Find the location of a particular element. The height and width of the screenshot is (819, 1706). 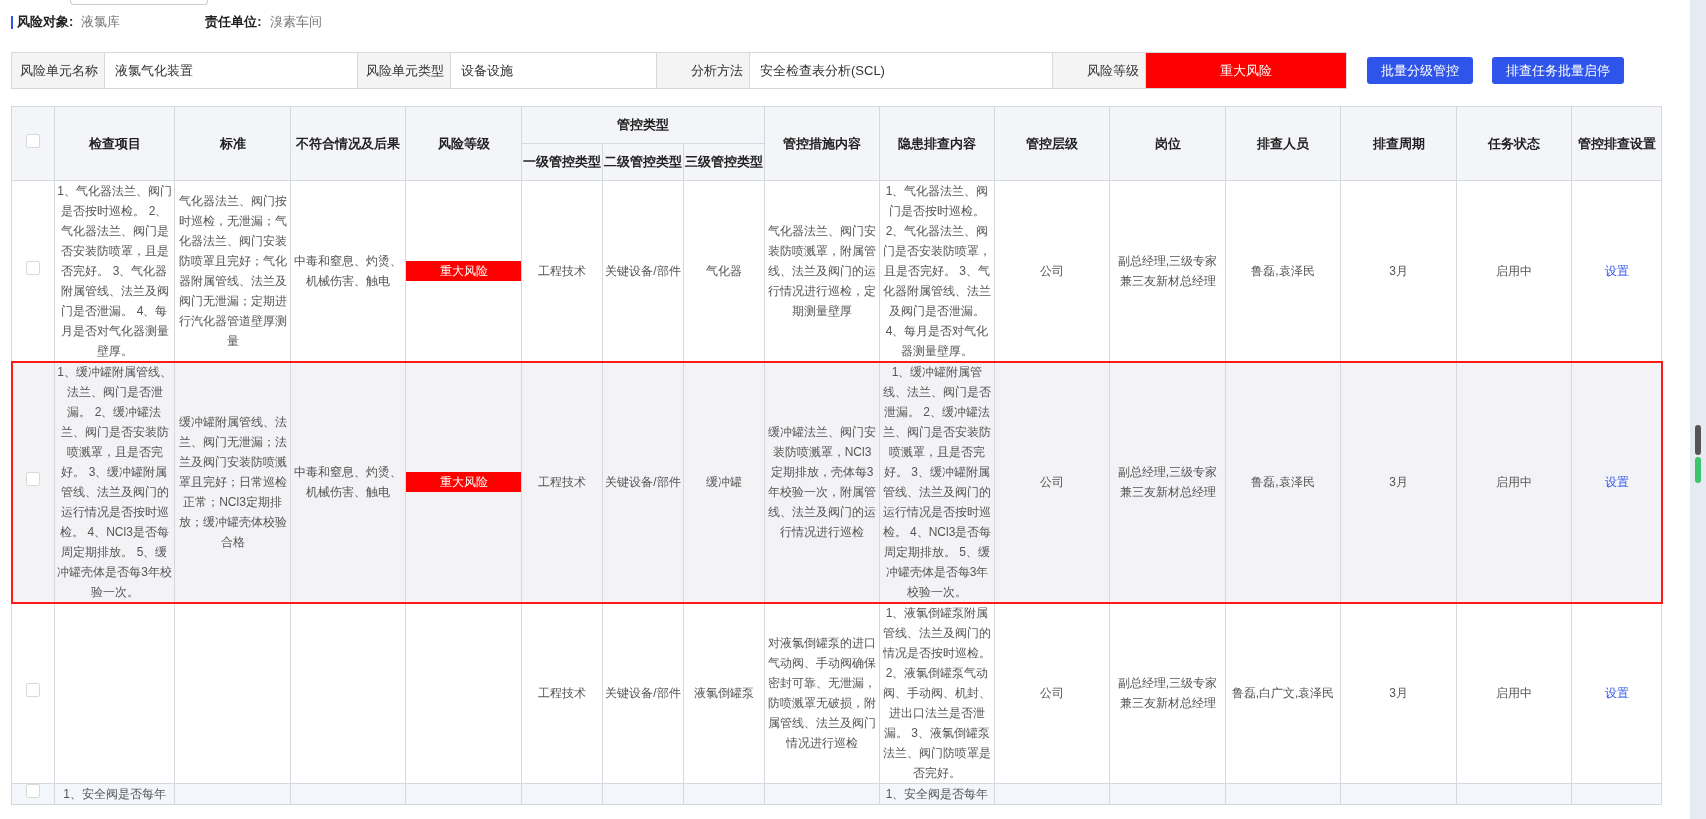

action-button: 批量分级管控 is located at coordinates (1420, 70).